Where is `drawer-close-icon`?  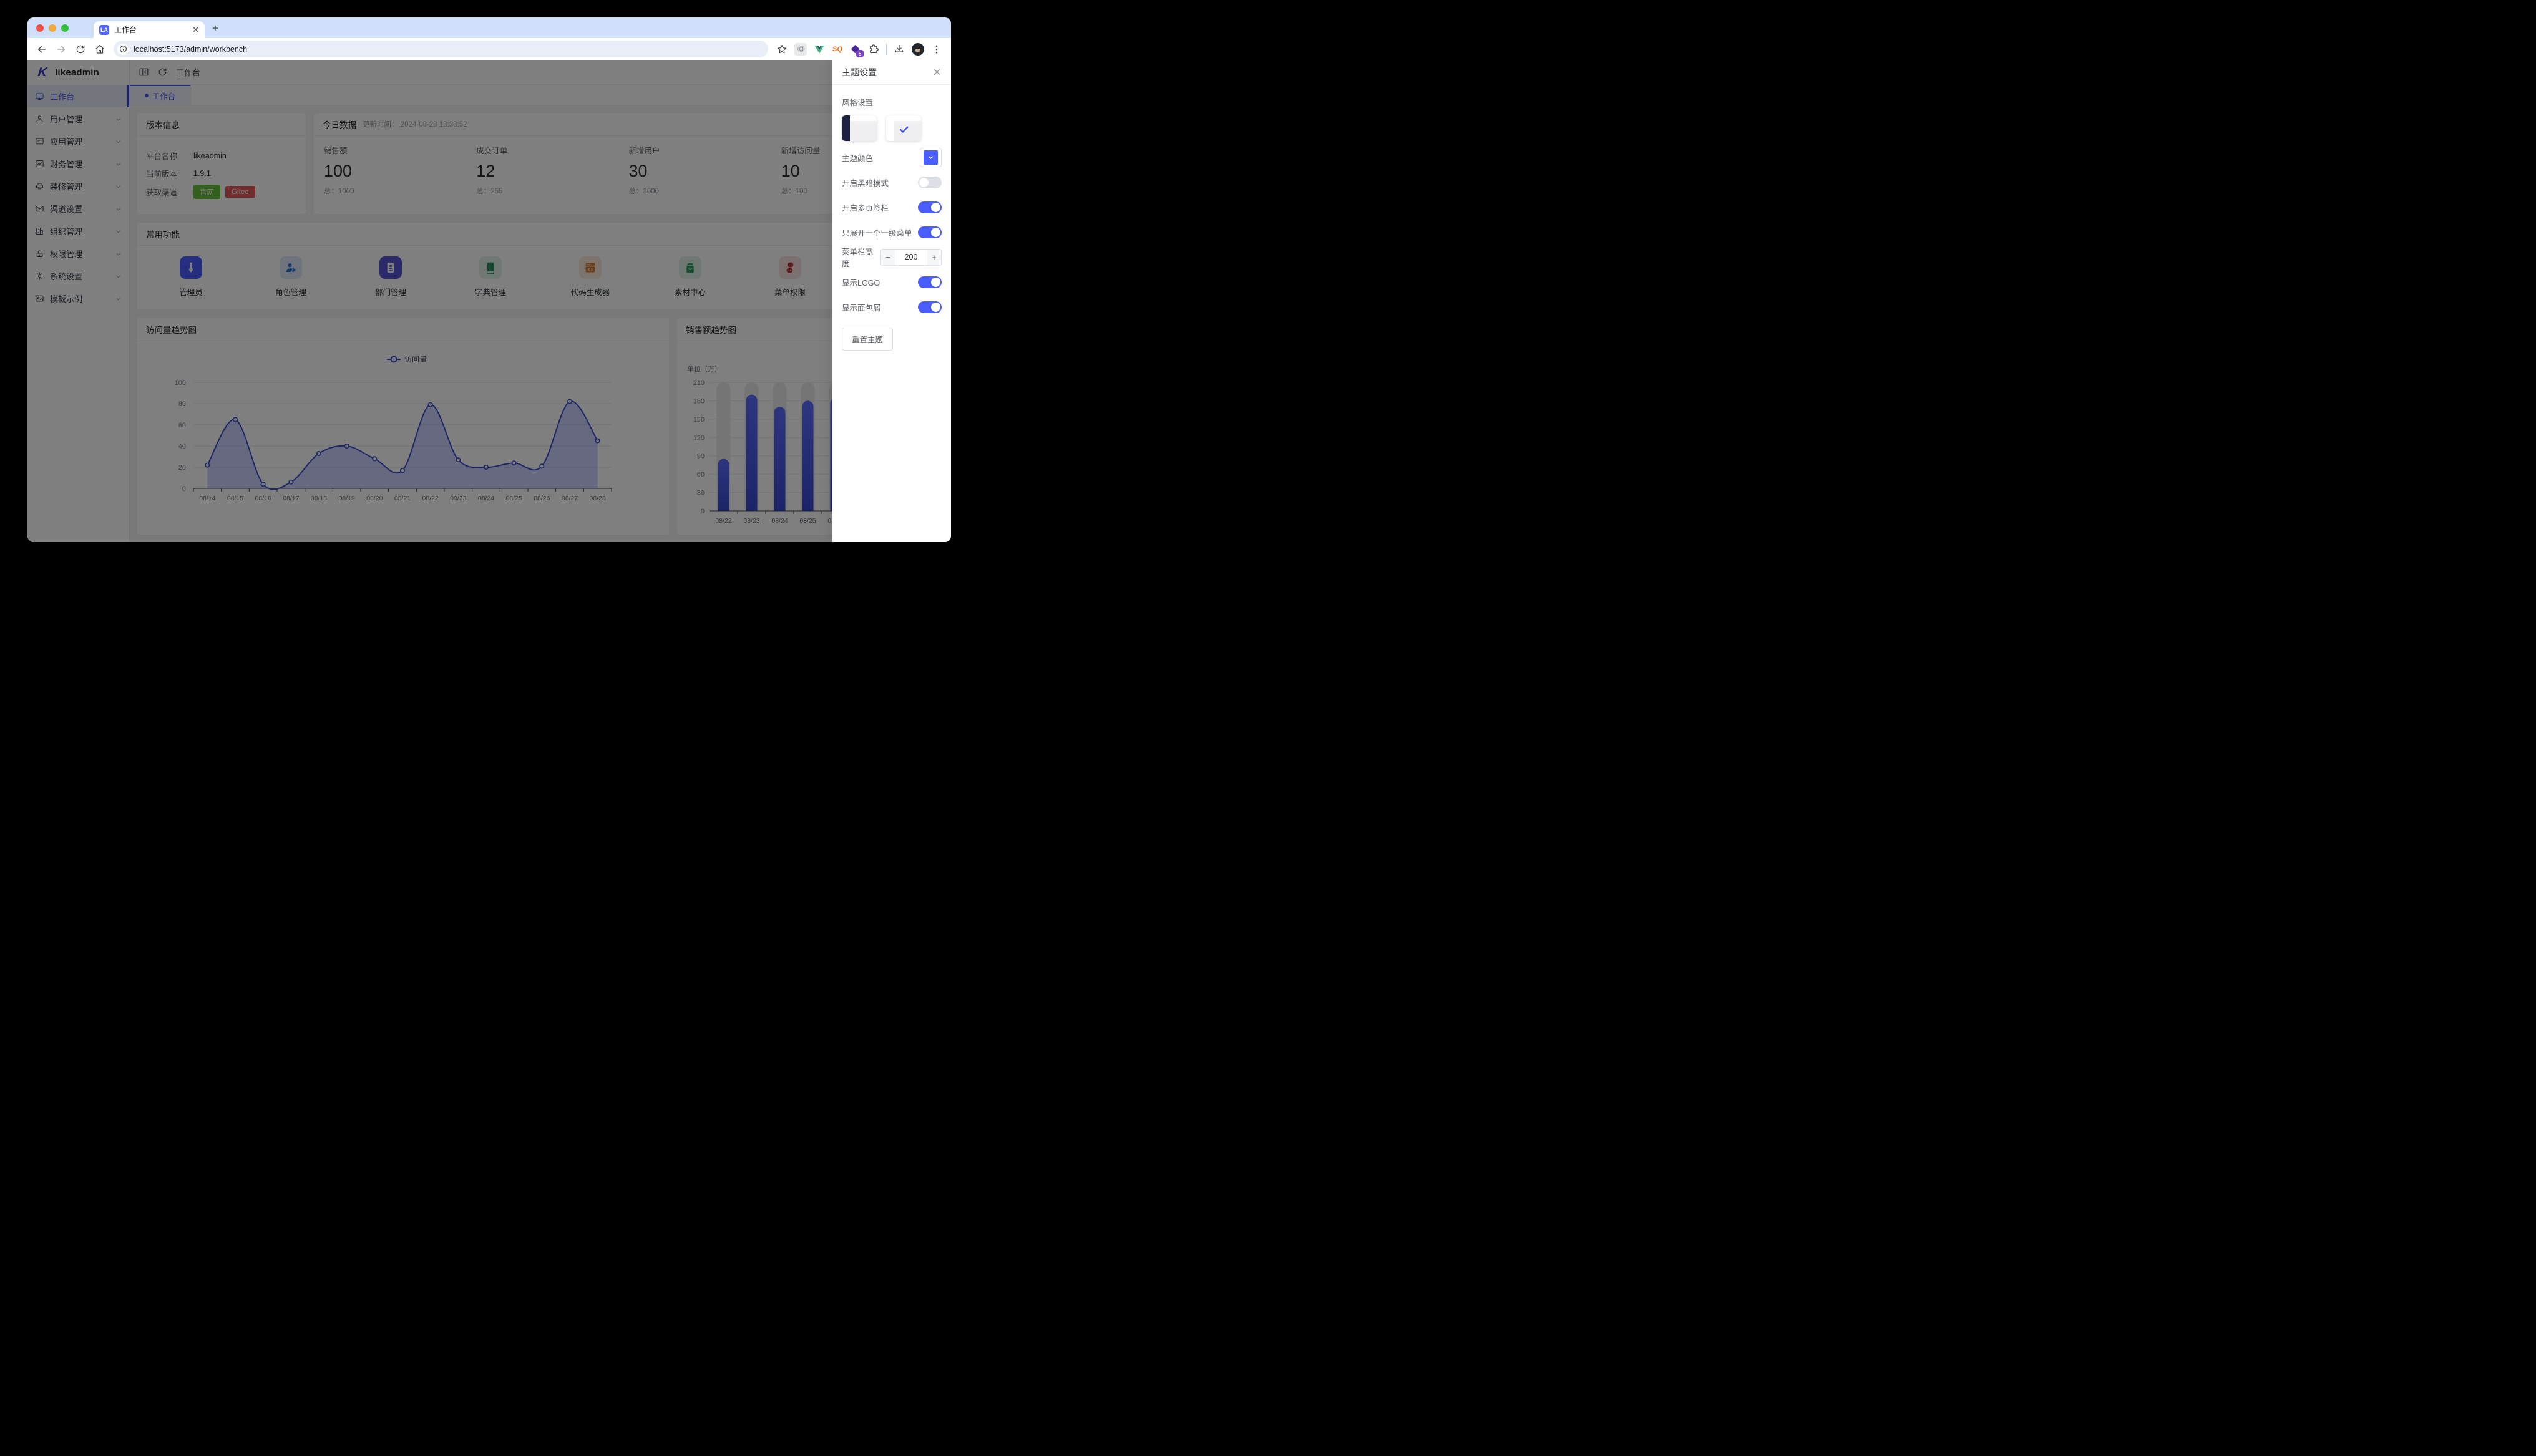
drawer-close-icon is located at coordinates (937, 72).